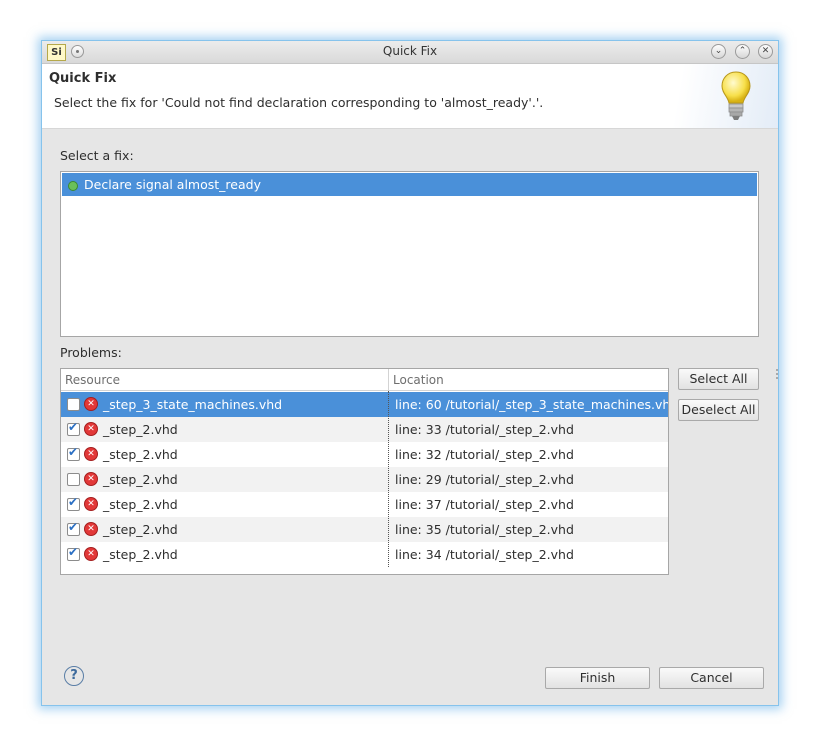 This screenshot has width=818, height=746. Describe the element at coordinates (528, 379) in the screenshot. I see `column-location: Location` at that location.